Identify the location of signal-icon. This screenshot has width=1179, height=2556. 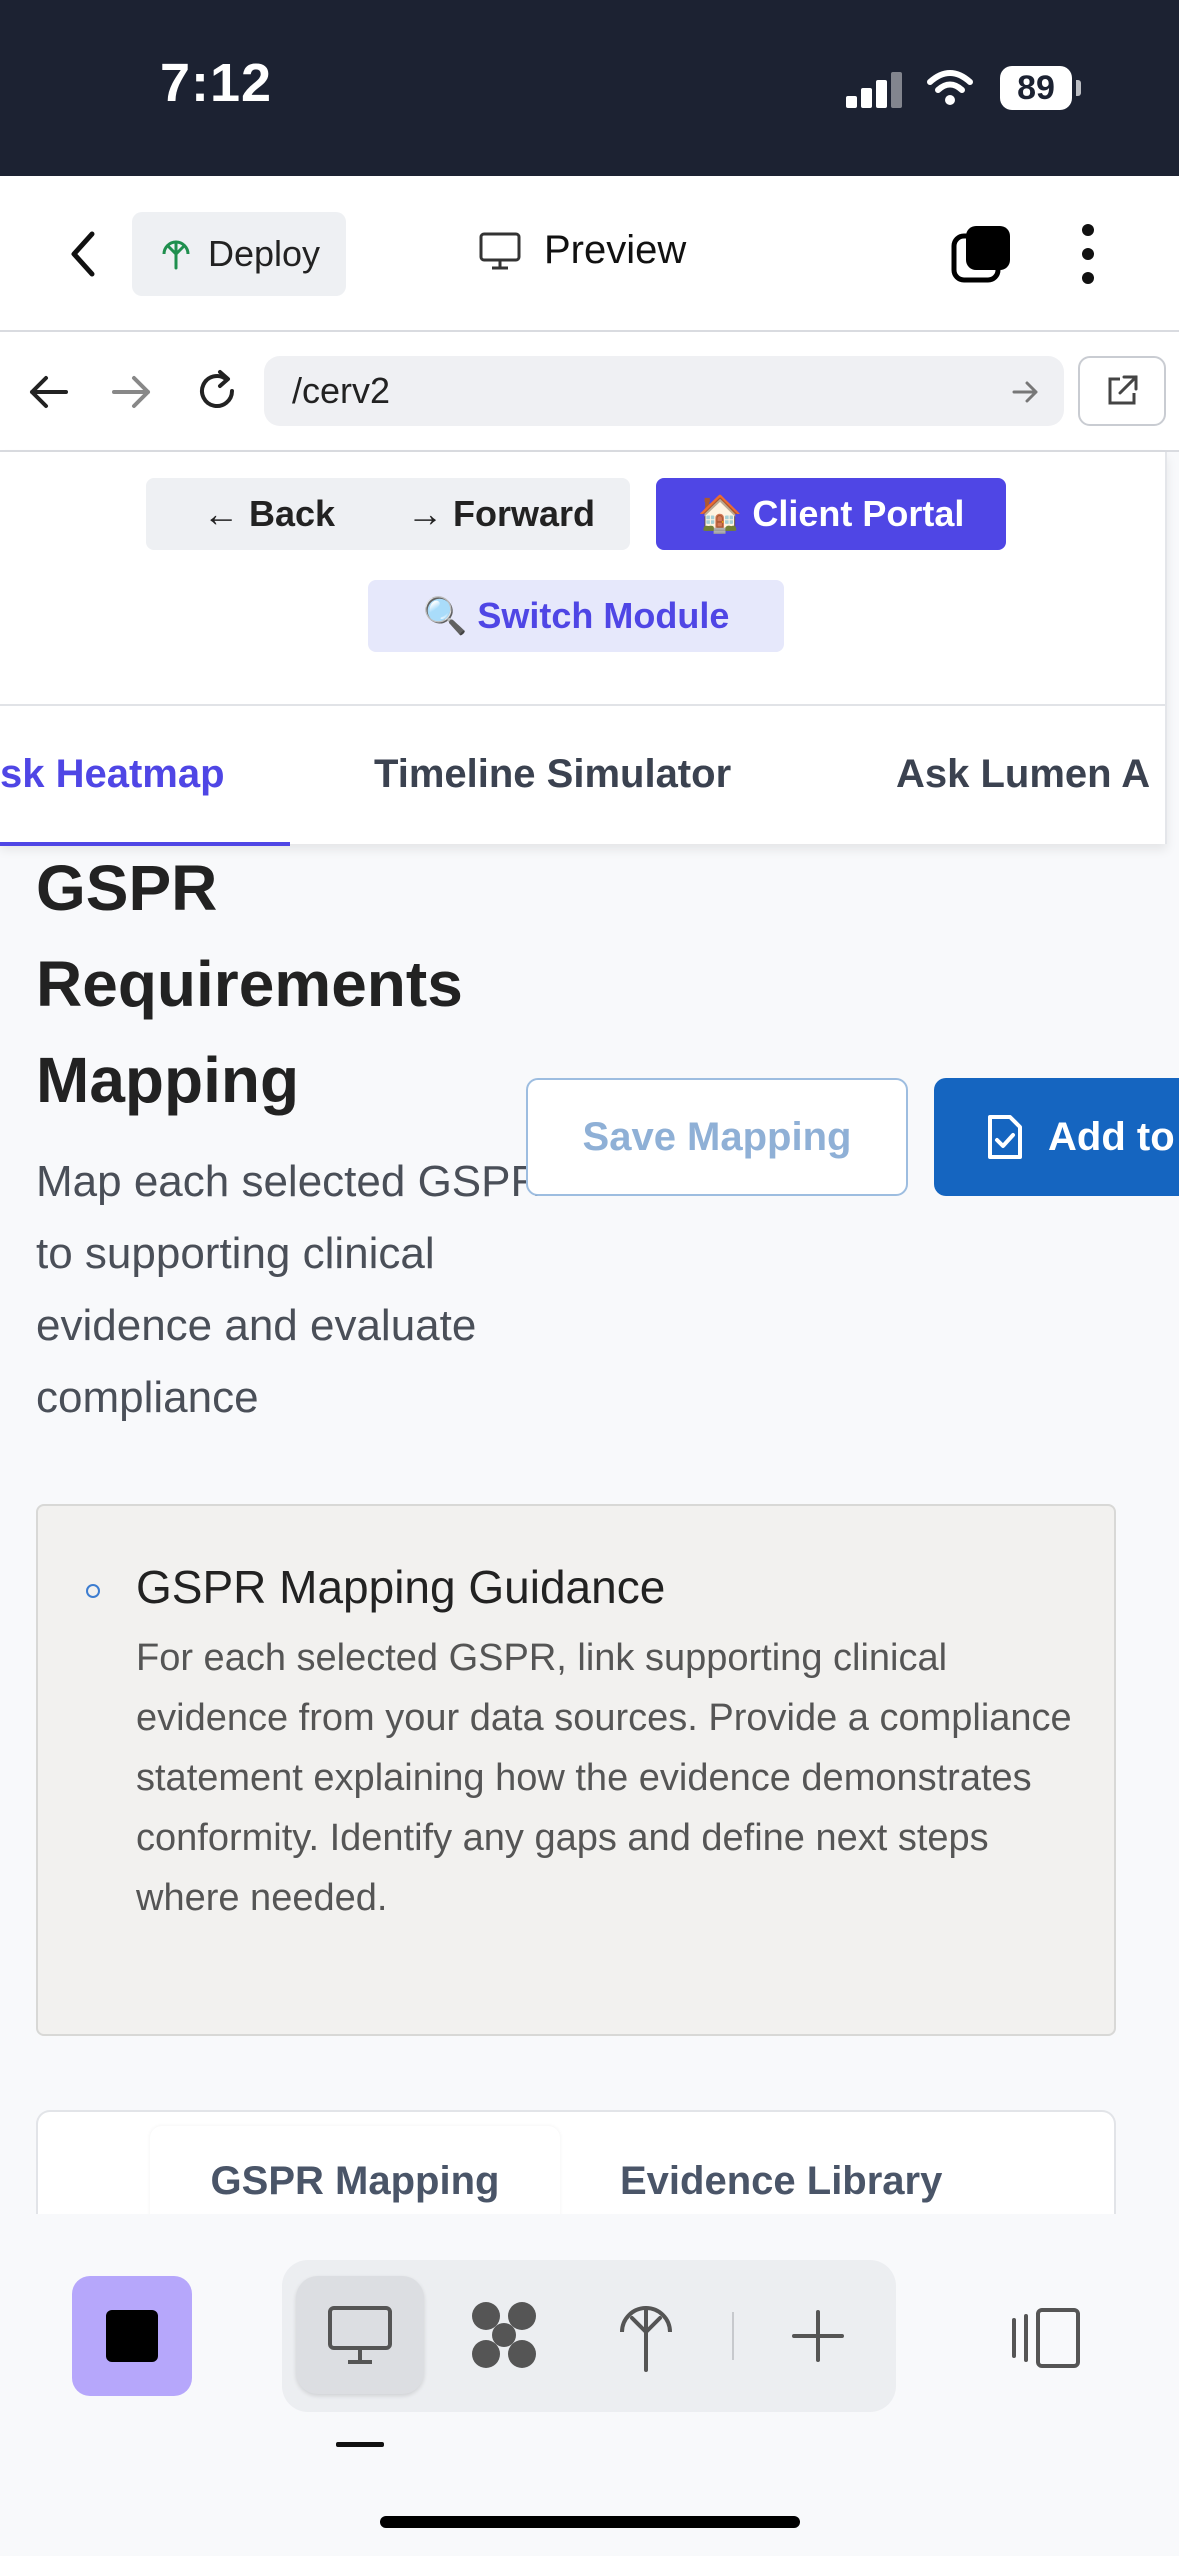
(875, 90).